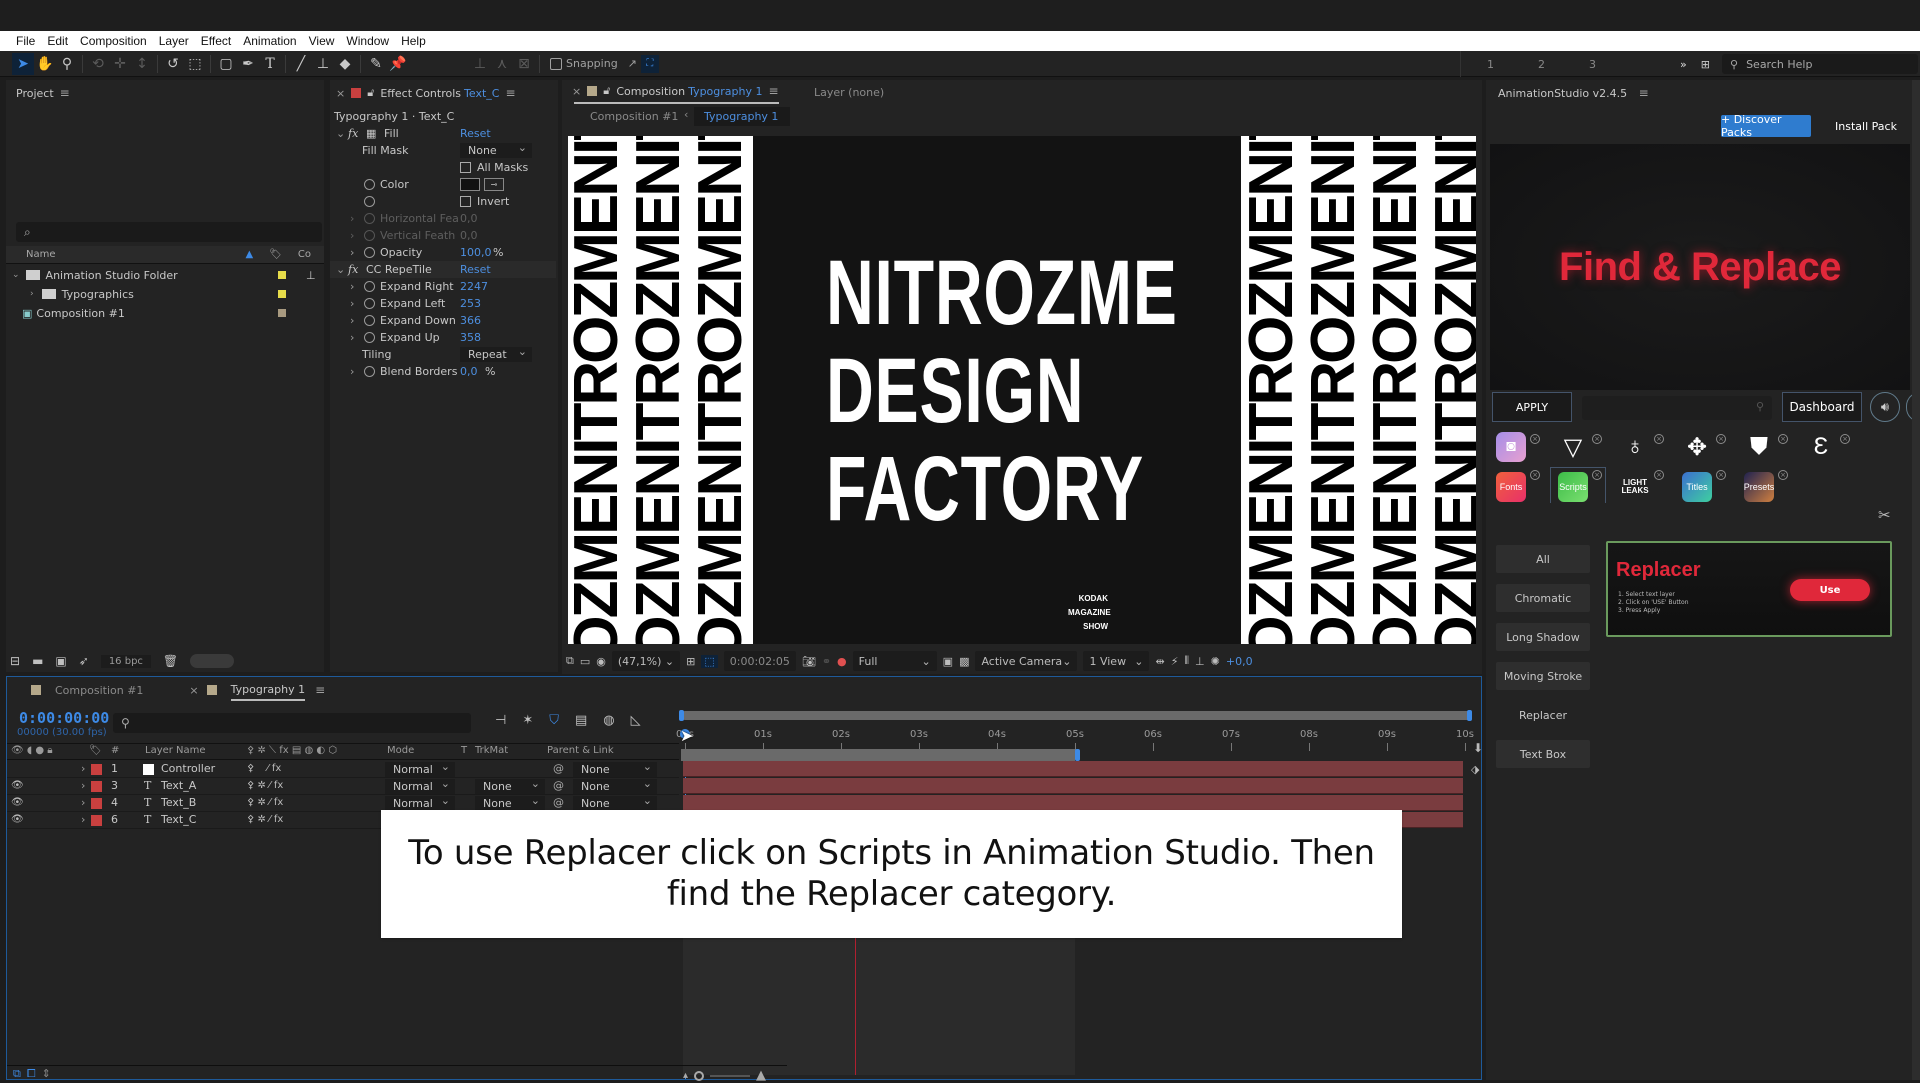  Describe the element at coordinates (1822, 407) in the screenshot. I see `dashboard-button: Dashboard` at that location.